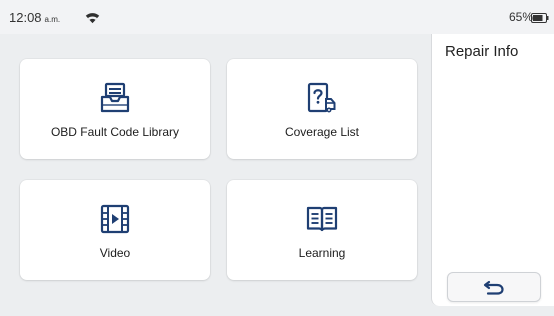 The image size is (554, 316). Describe the element at coordinates (277, 17) in the screenshot. I see `status-bar: 12:08 a.m. 65%` at that location.